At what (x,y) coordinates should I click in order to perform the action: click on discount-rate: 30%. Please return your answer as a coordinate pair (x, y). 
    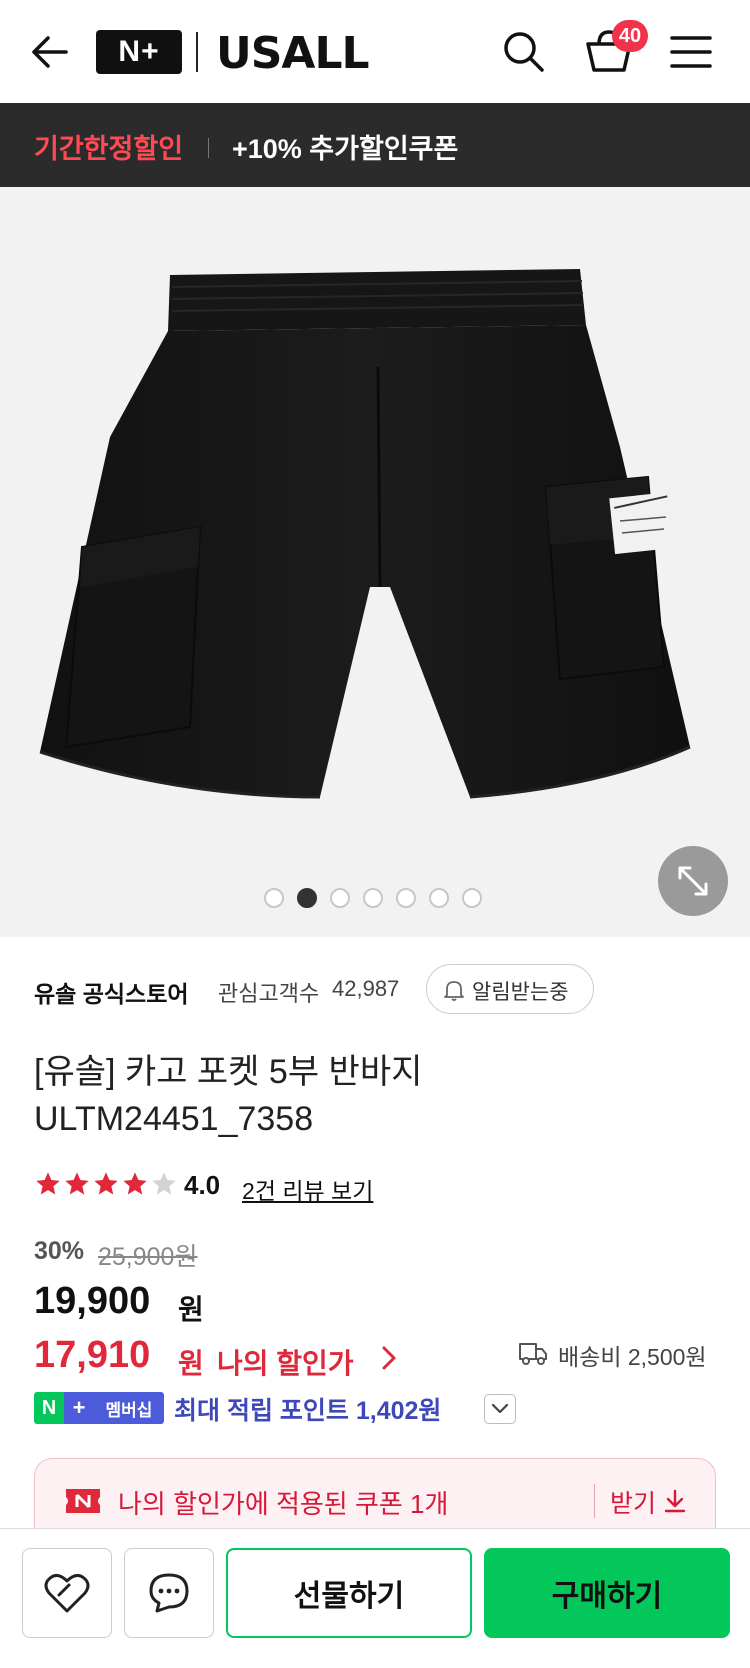
    Looking at the image, I should click on (59, 1251).